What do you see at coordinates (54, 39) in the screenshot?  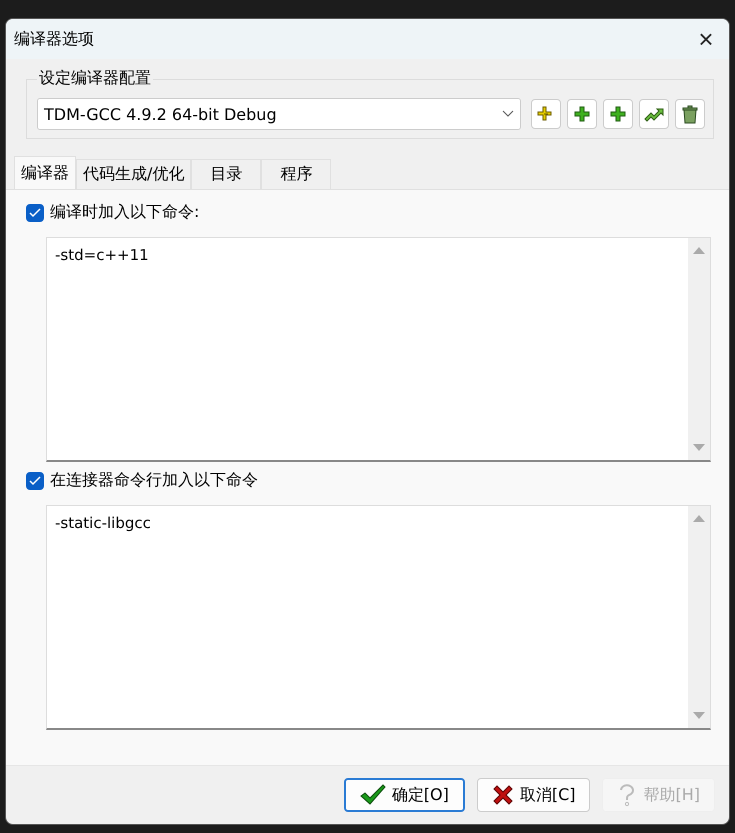 I see `window-title: 编译器选项` at bounding box center [54, 39].